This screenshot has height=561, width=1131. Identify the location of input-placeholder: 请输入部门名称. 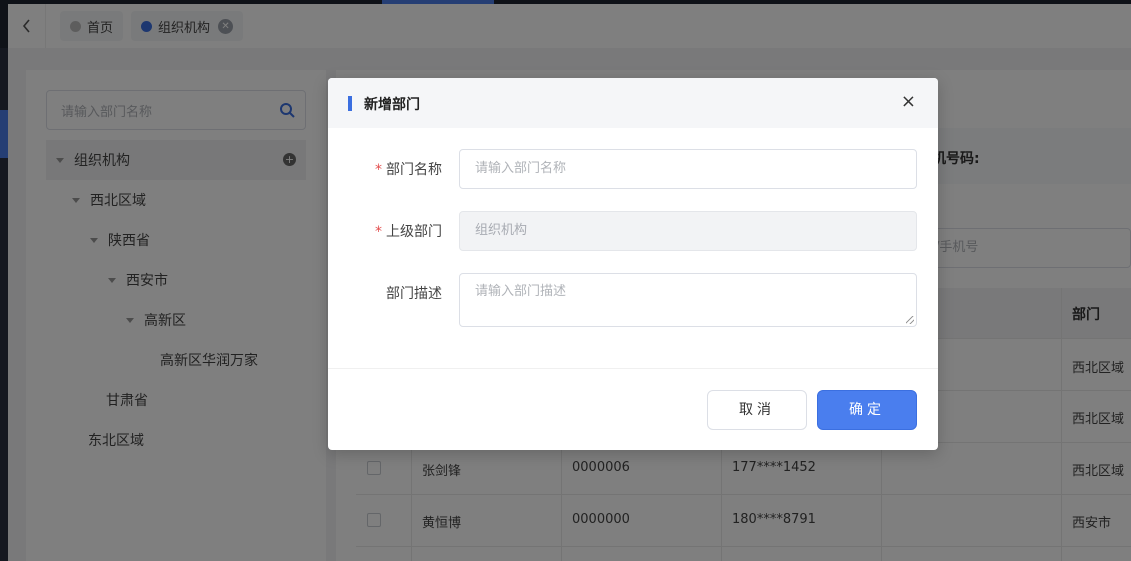
(521, 168).